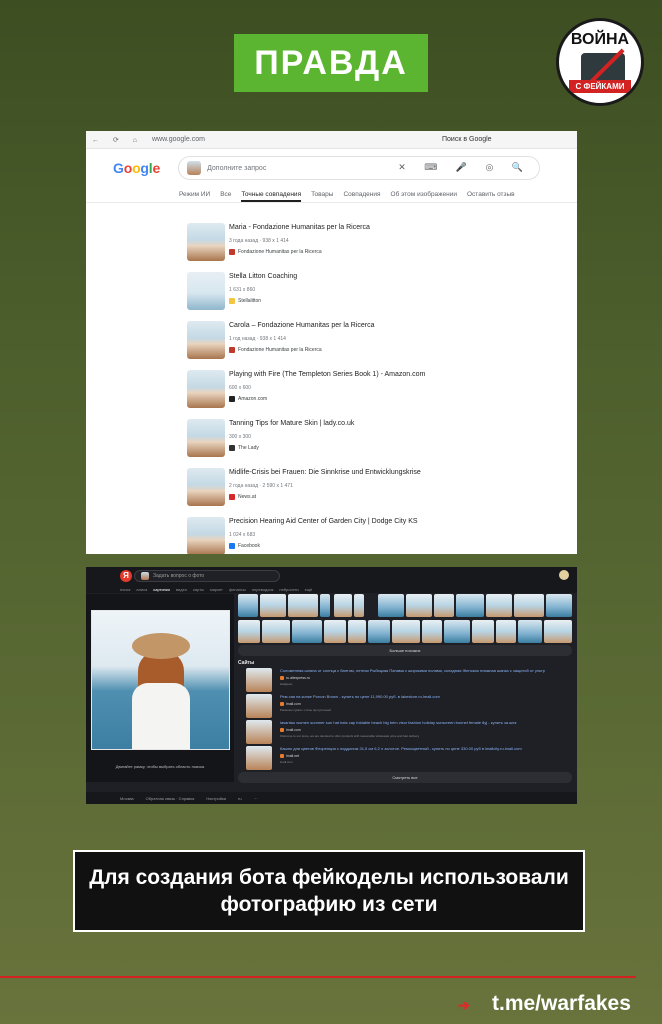 This screenshot has height=1024, width=662. What do you see at coordinates (225, 196) in the screenshot?
I see `google-tab: Все` at bounding box center [225, 196].